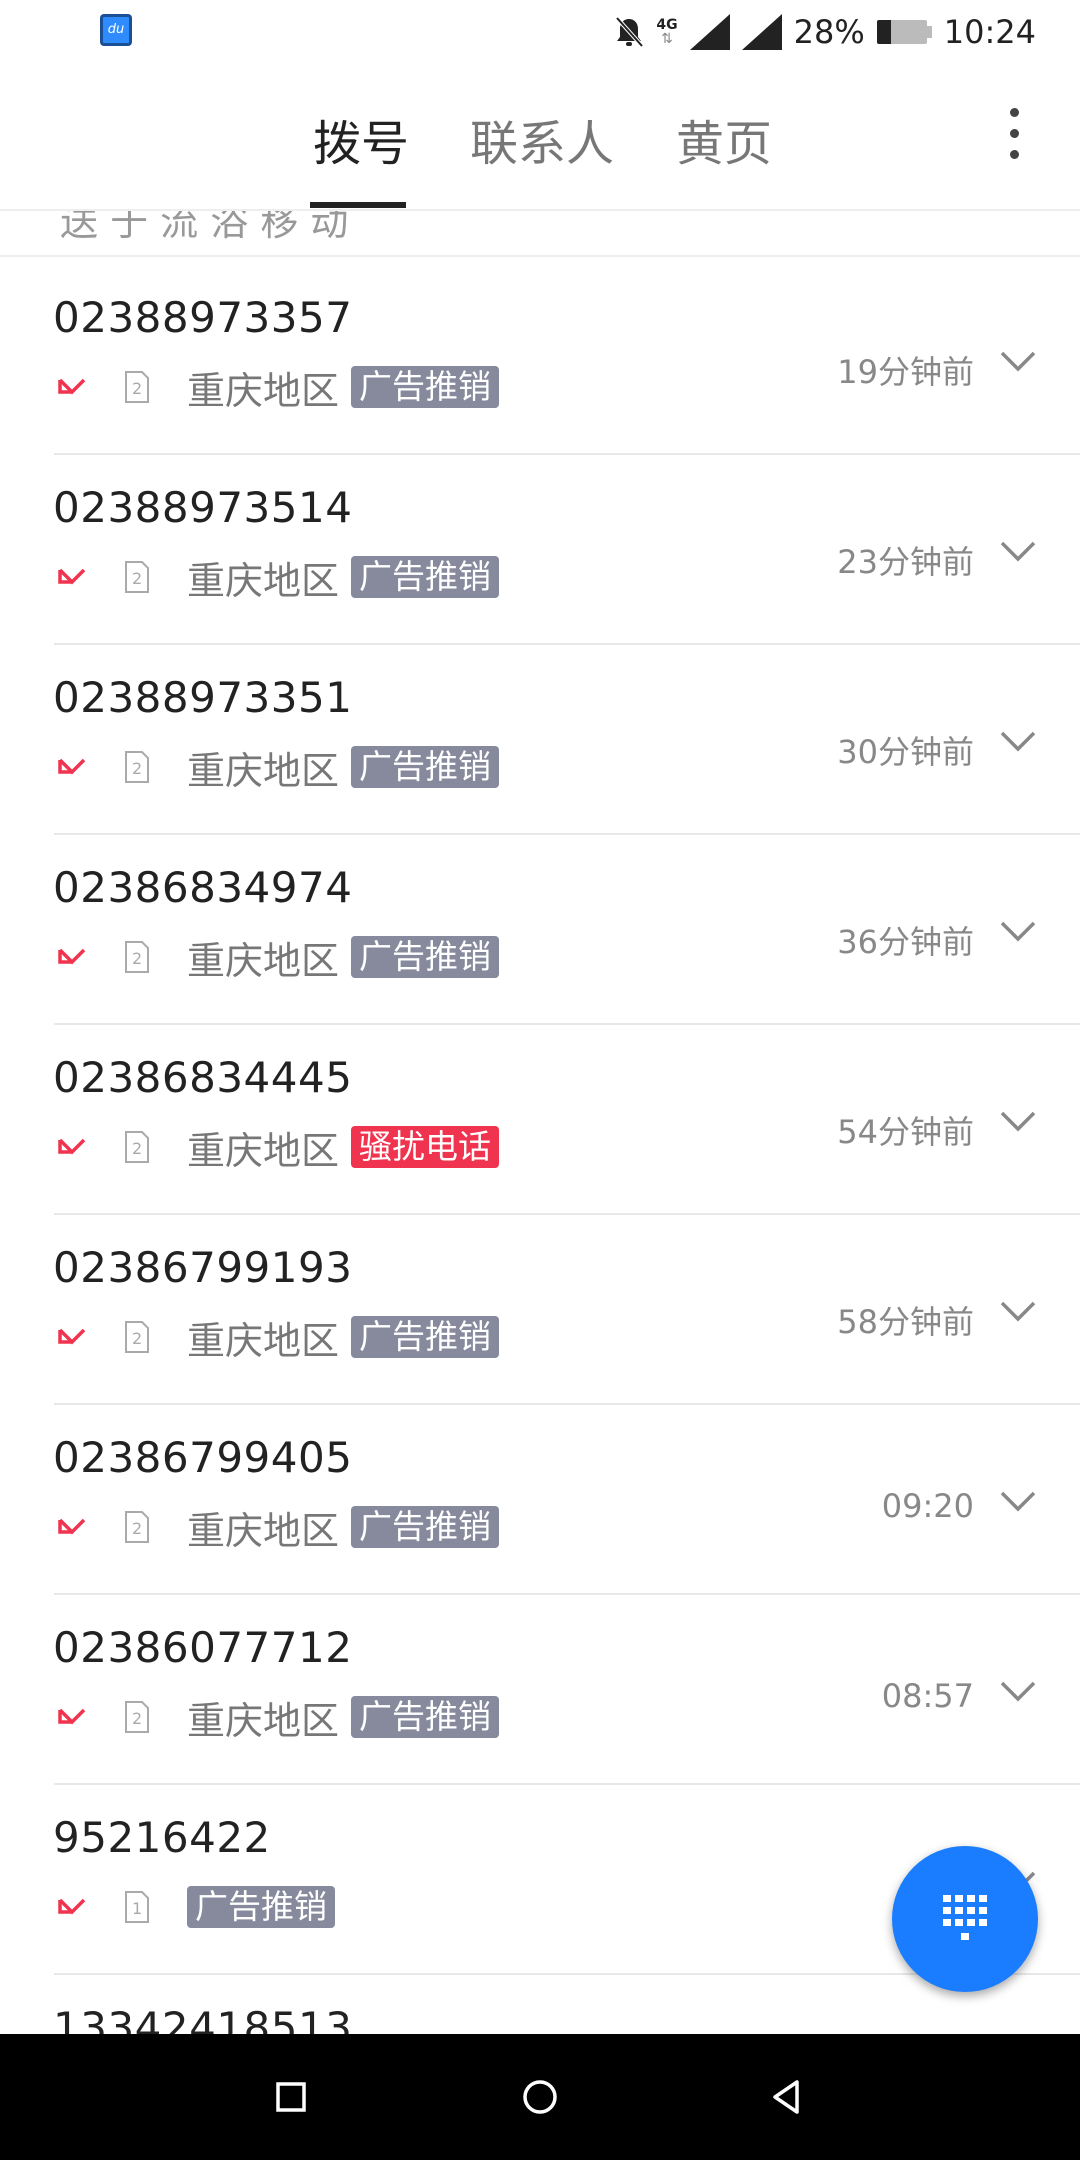 The image size is (1080, 2160). Describe the element at coordinates (540, 930) in the screenshot. I see `call-log-row: 02386834974 2 重庆地区 广告推销 36分钟前` at that location.